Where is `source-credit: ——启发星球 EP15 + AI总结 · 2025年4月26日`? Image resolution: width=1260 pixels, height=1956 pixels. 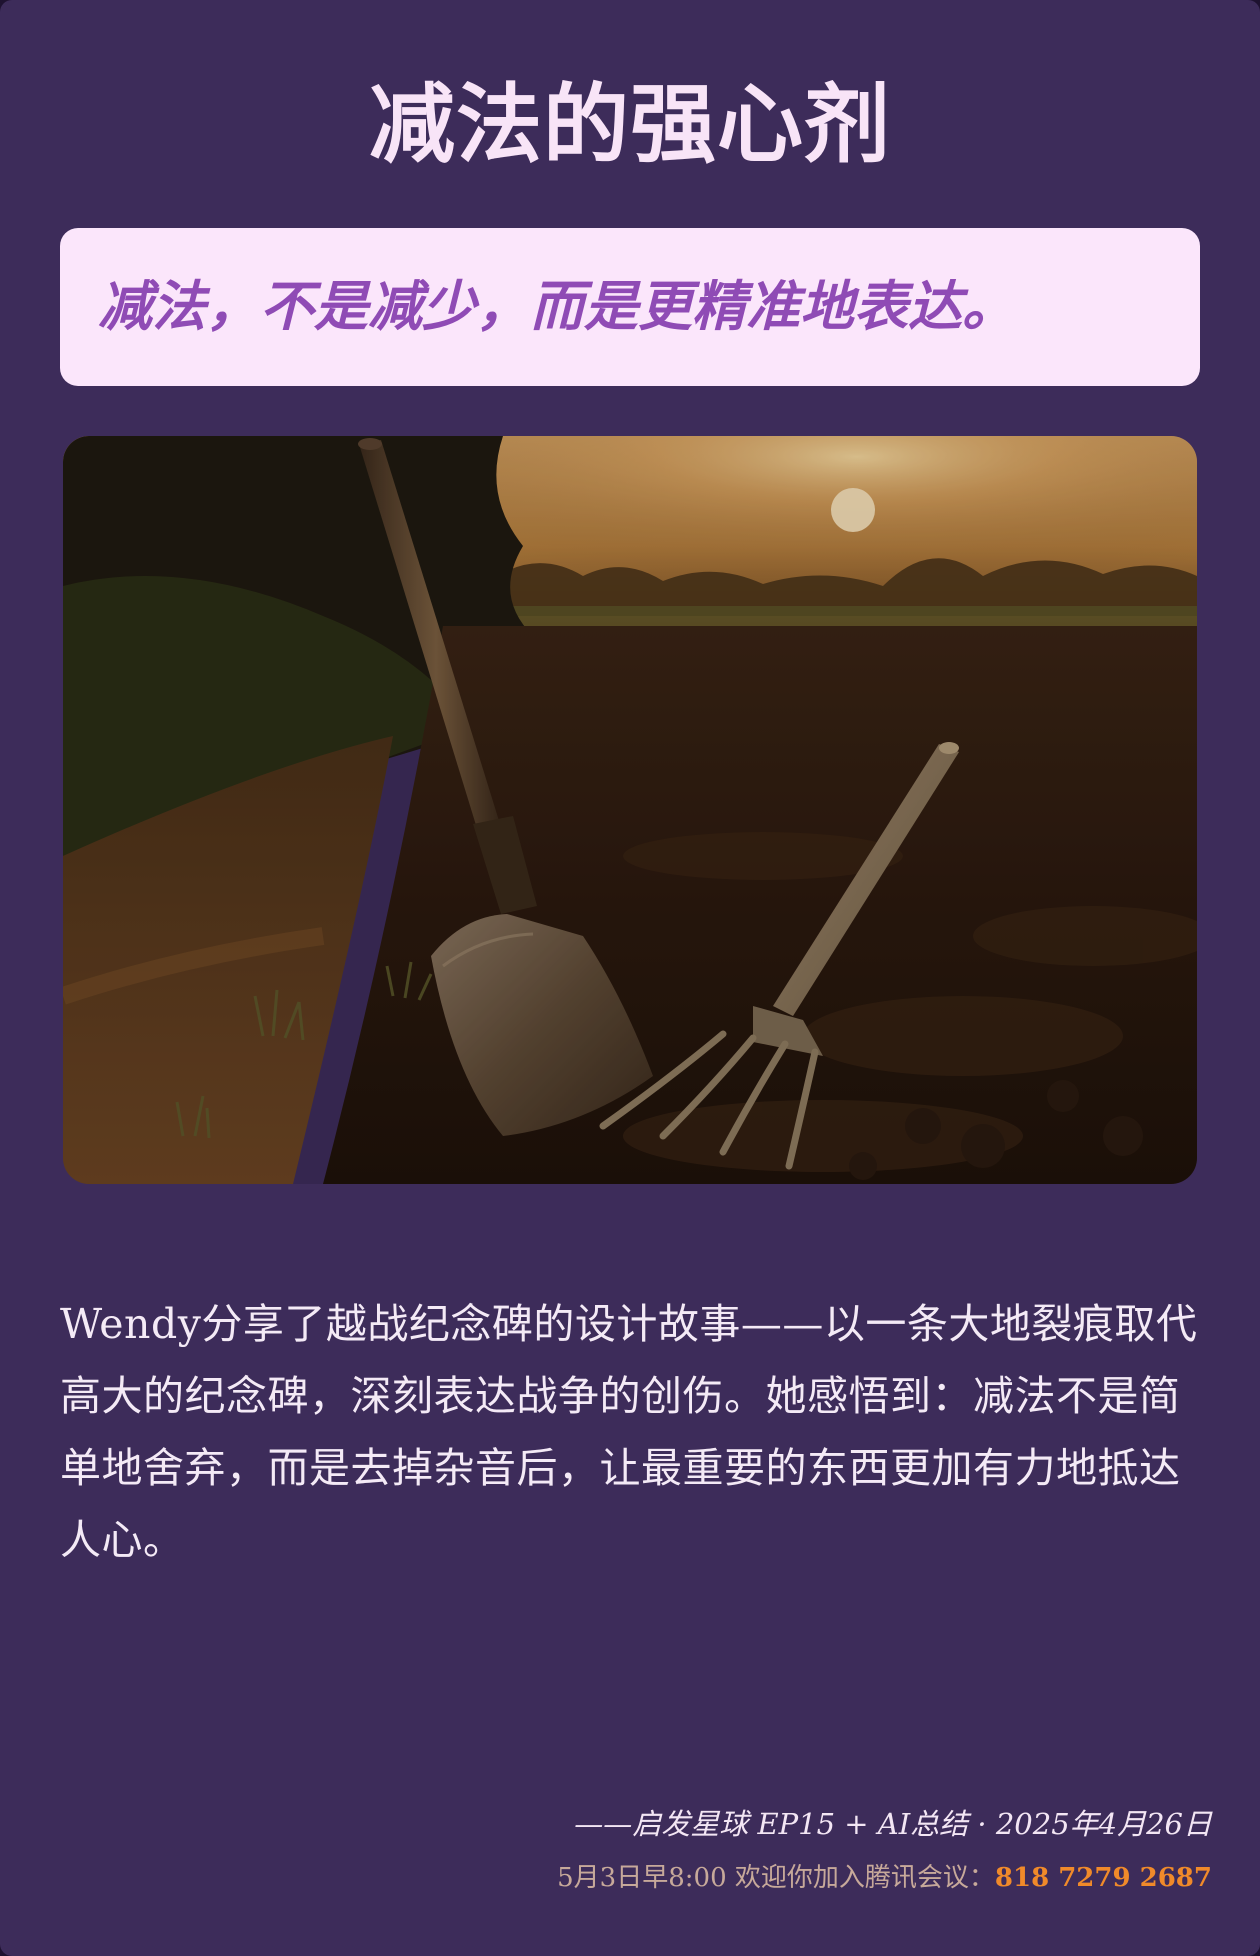
source-credit: ——启发星球 EP15 + AI总结 · 2025年4月26日 is located at coordinates (893, 1824).